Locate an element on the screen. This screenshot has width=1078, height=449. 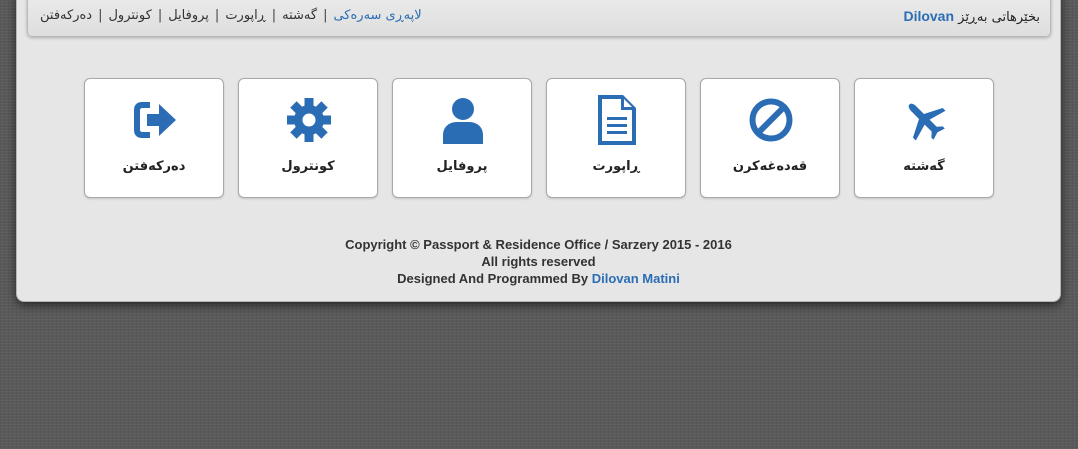
nav-profile: پروفایل is located at coordinates (188, 15).